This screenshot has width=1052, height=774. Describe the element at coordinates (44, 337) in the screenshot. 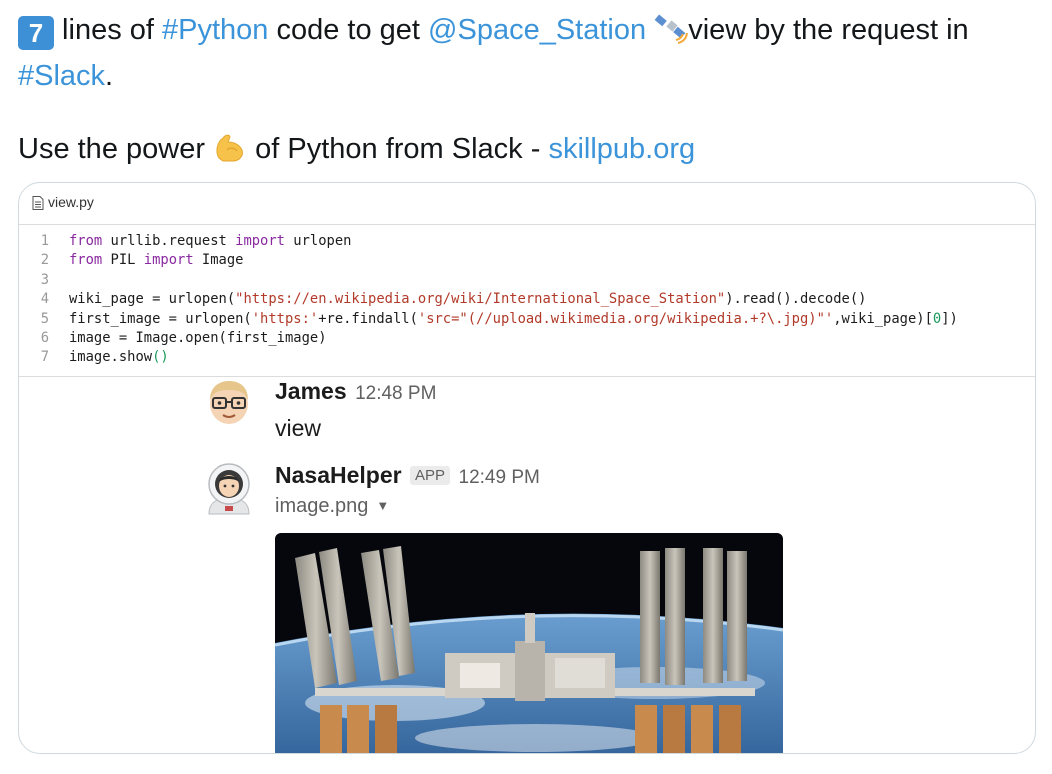

I see `line-number: 6` at that location.